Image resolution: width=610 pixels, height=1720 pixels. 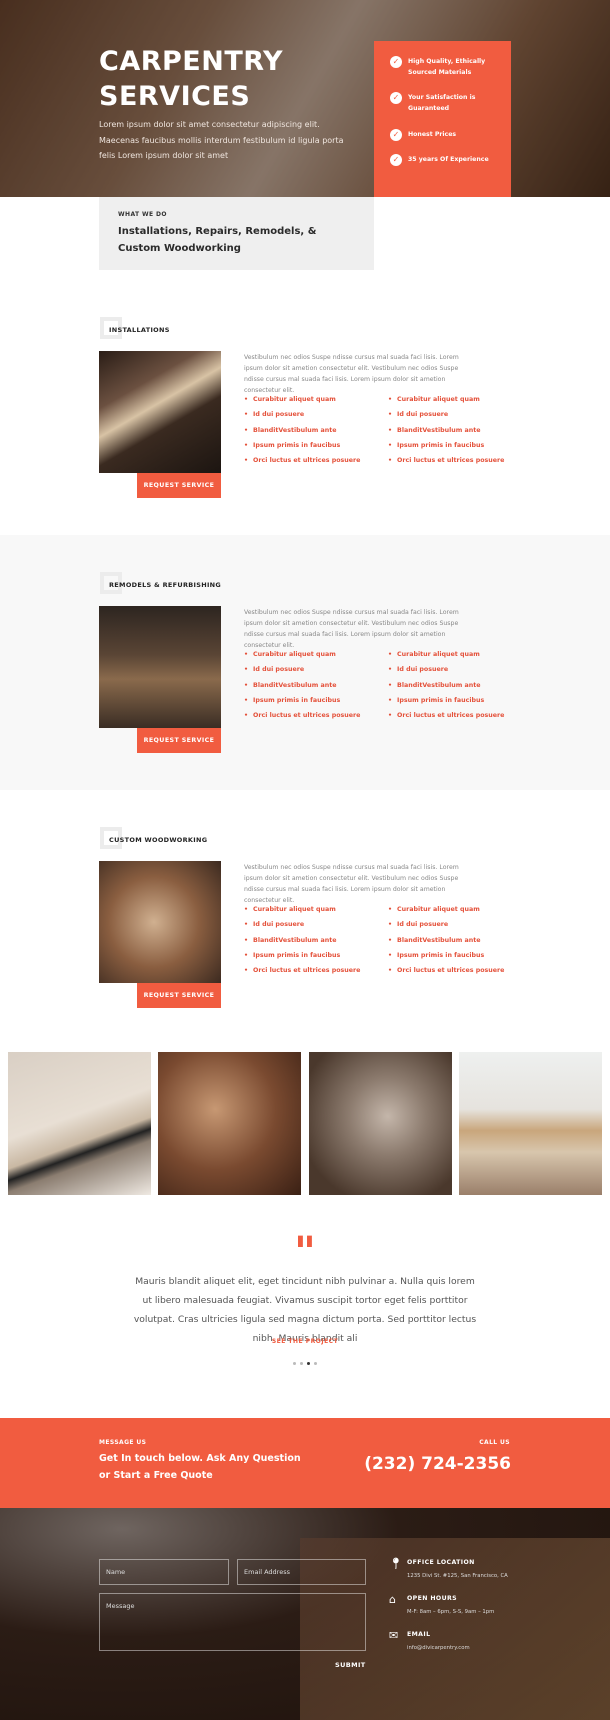 I want to click on feature-item: ✓ Honest Prices, so click(x=447, y=135).